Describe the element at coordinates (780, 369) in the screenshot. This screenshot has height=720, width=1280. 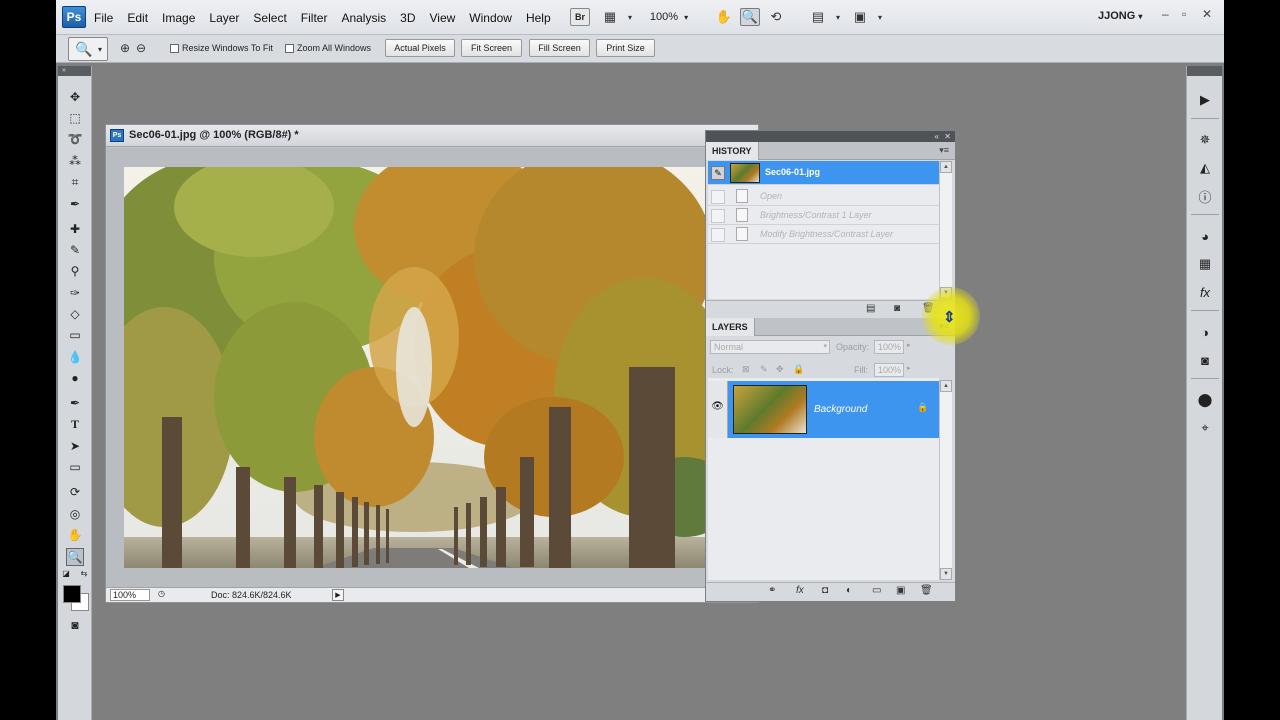
I see `lock-position-icon: ✥` at that location.